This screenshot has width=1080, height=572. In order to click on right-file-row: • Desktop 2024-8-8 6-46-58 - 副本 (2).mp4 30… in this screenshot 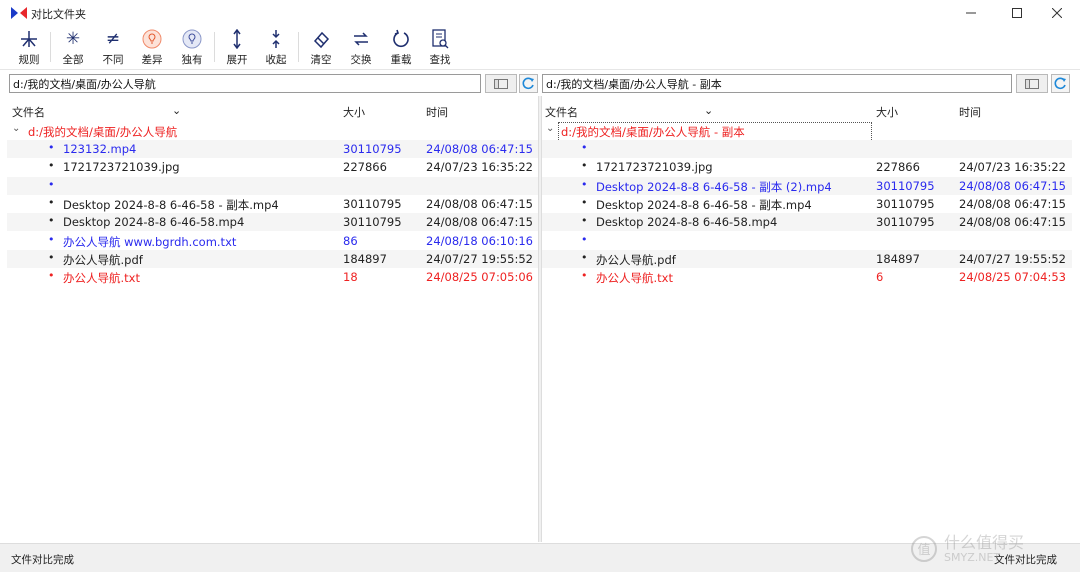, I will do `click(807, 185)`.